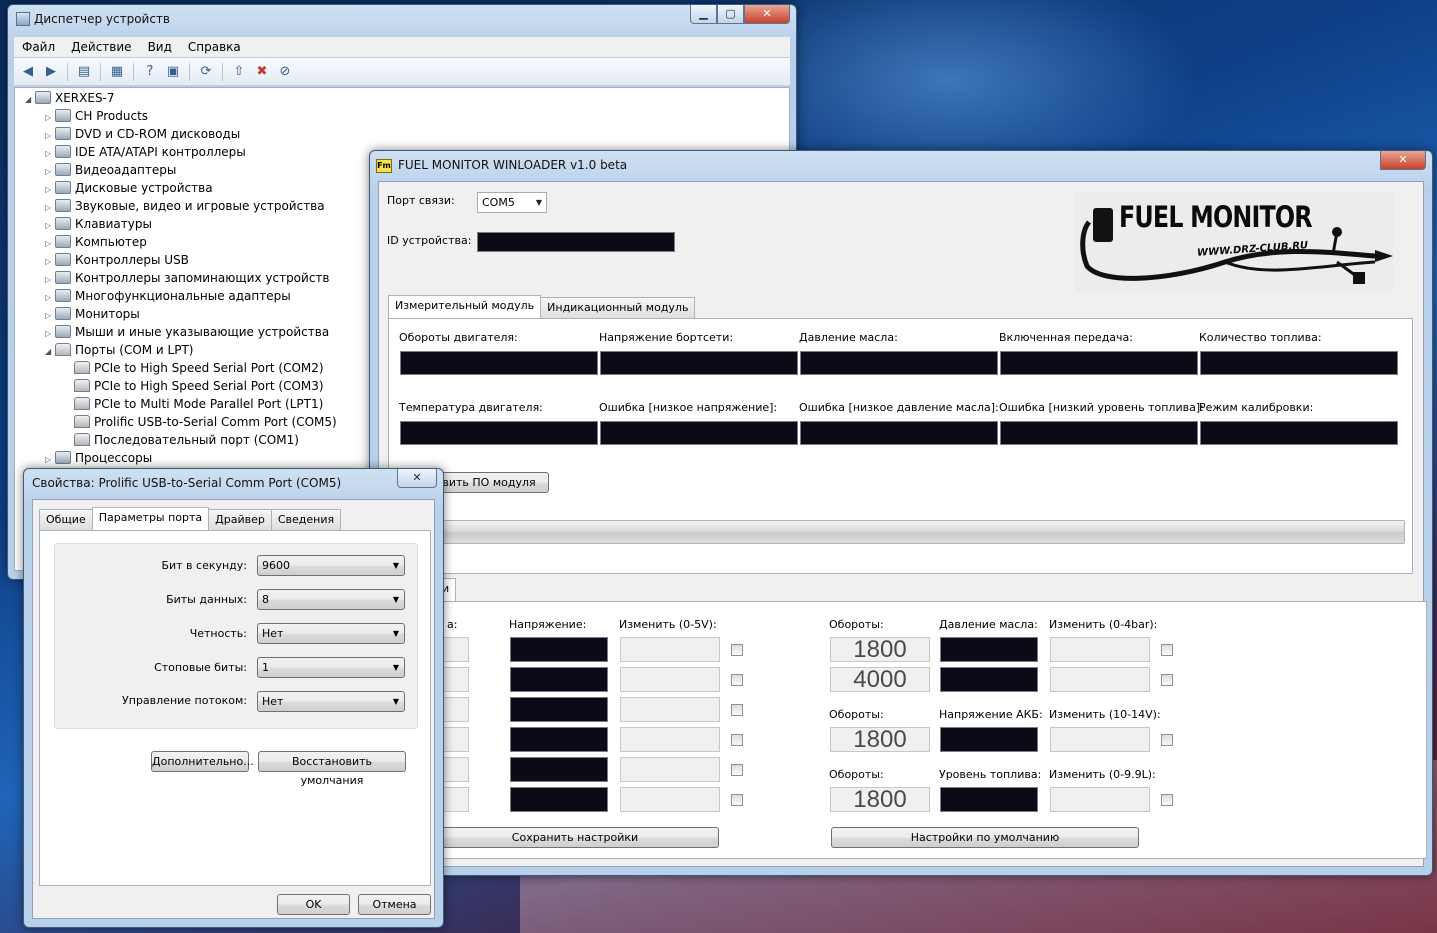 The image size is (1437, 933). Describe the element at coordinates (51, 72) in the screenshot. I see `forward-icon: ▶` at that location.